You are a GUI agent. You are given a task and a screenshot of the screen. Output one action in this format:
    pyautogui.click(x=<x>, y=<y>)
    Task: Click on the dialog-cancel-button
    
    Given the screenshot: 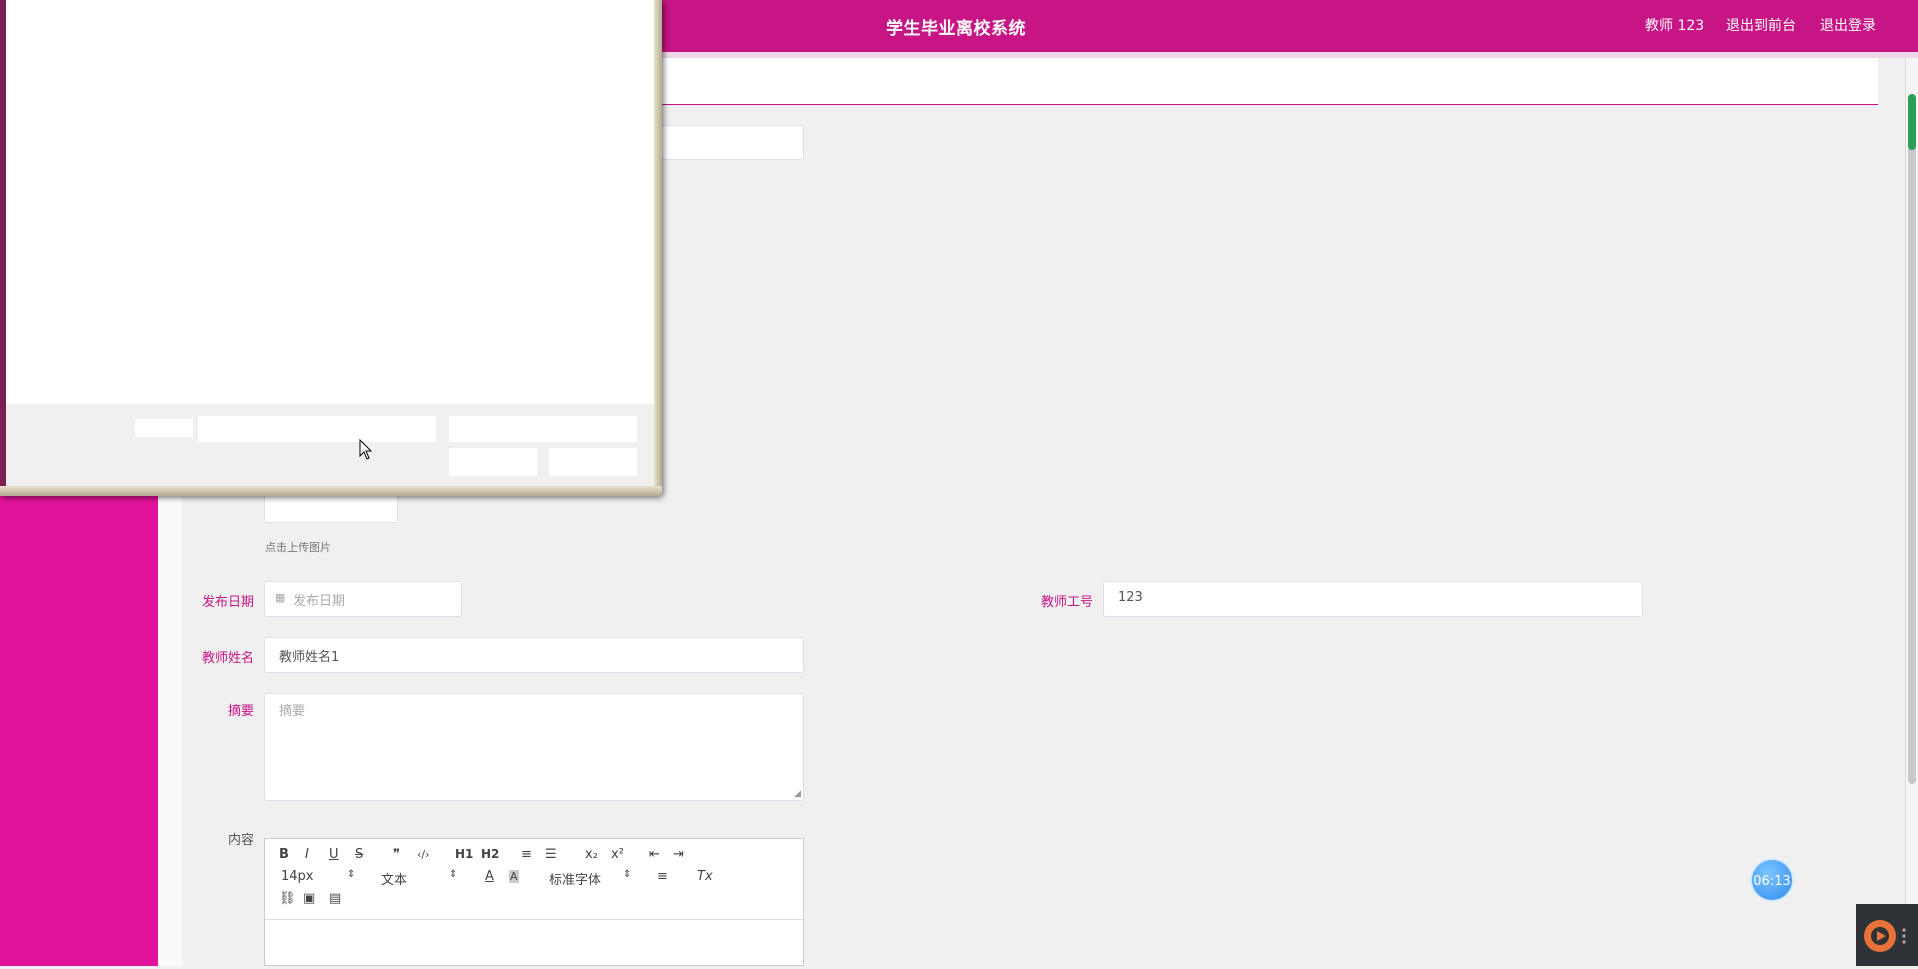 What is the action you would take?
    pyautogui.click(x=593, y=462)
    